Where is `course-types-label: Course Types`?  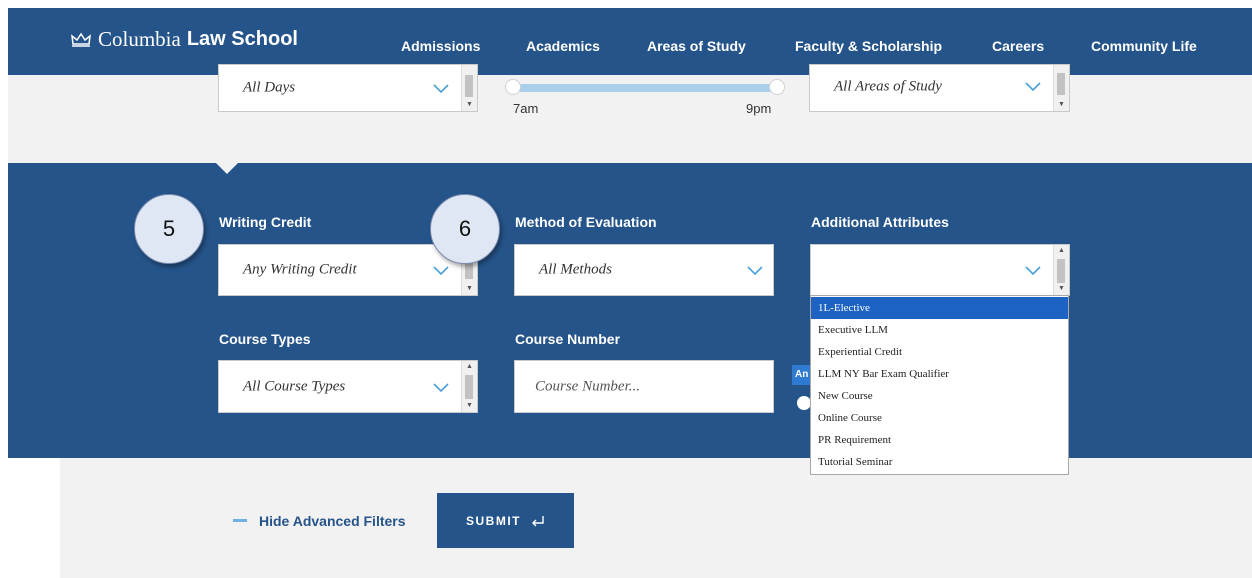
course-types-label: Course Types is located at coordinates (265, 339).